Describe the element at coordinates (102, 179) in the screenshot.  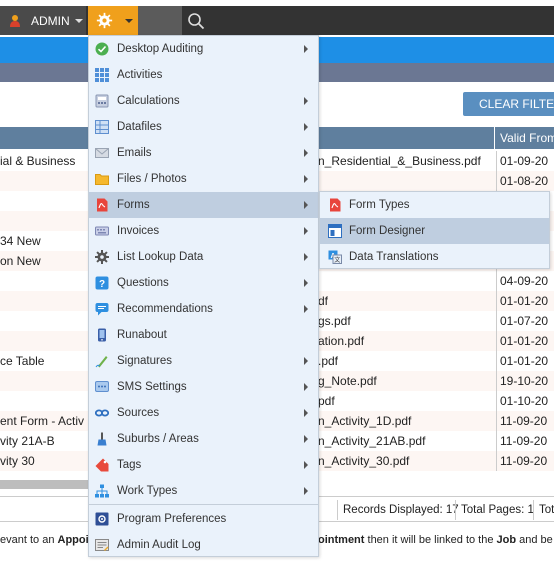
I see `folder-icon` at that location.